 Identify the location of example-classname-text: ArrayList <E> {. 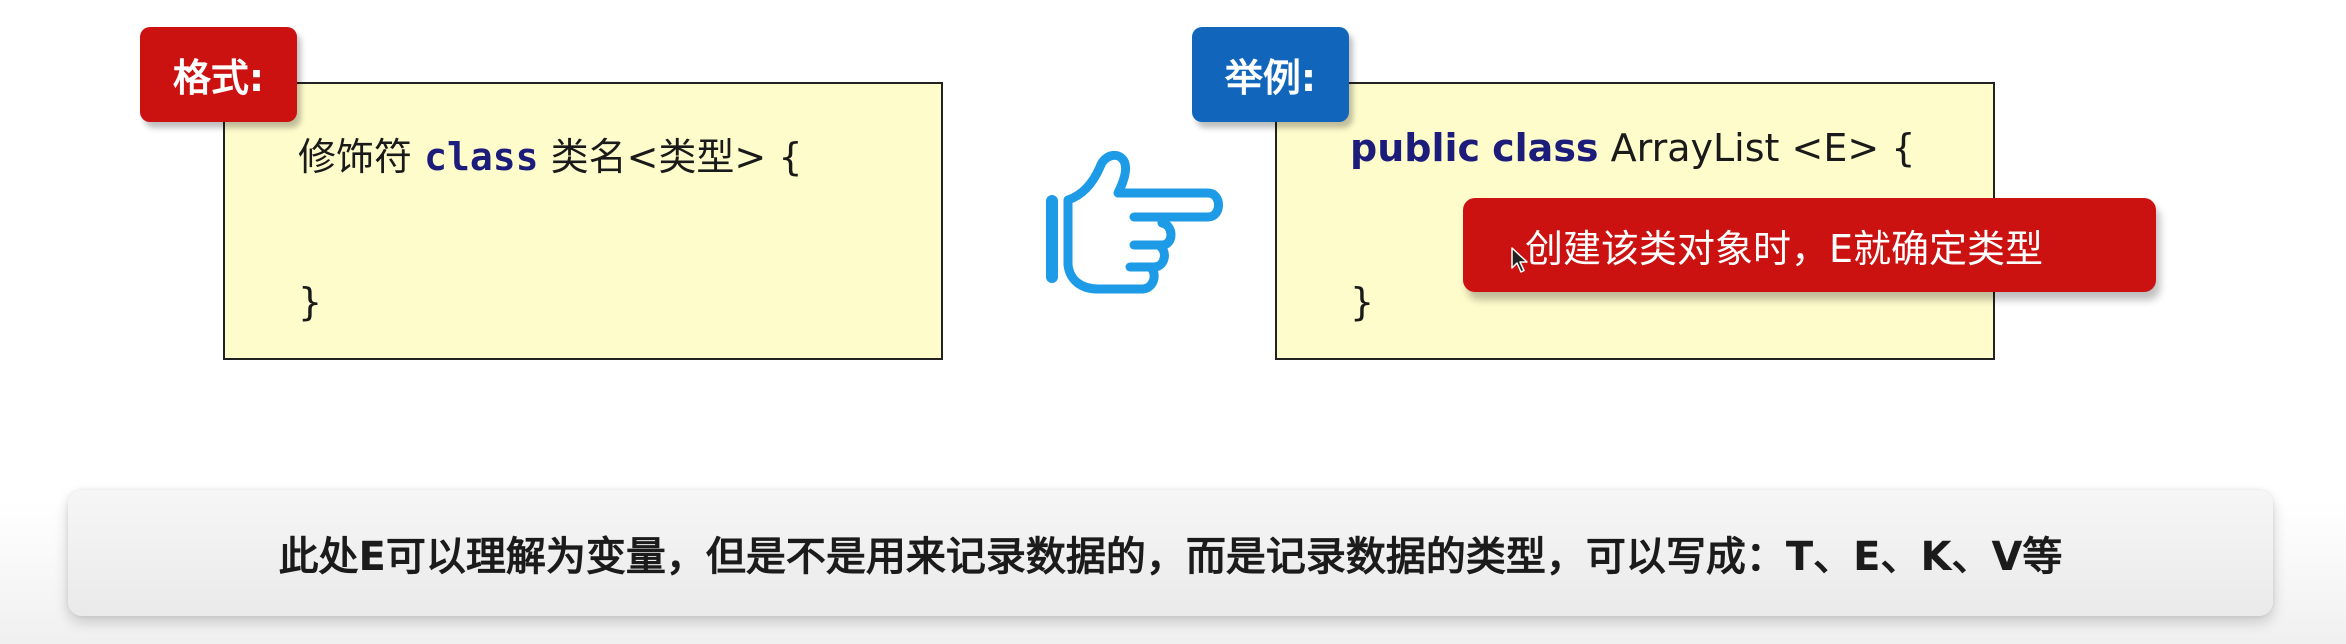
(1763, 148).